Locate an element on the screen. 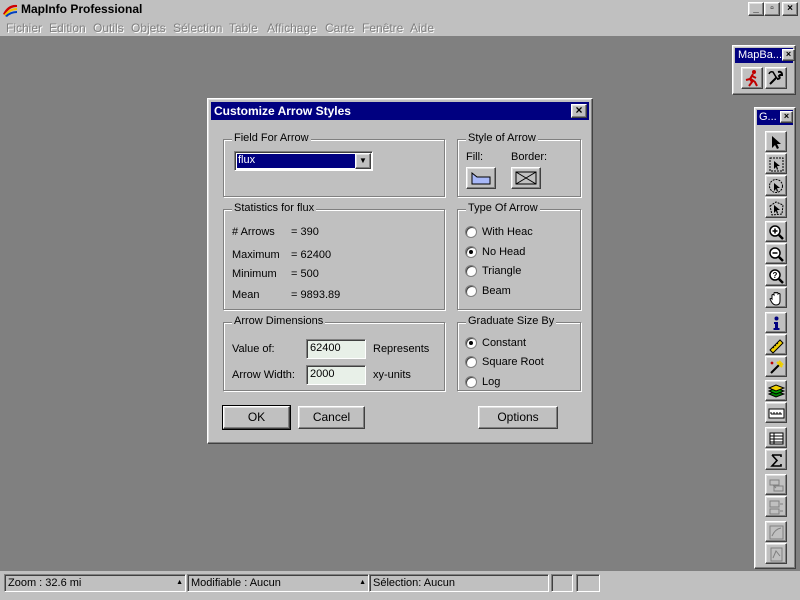  layer-control-button is located at coordinates (776, 390).